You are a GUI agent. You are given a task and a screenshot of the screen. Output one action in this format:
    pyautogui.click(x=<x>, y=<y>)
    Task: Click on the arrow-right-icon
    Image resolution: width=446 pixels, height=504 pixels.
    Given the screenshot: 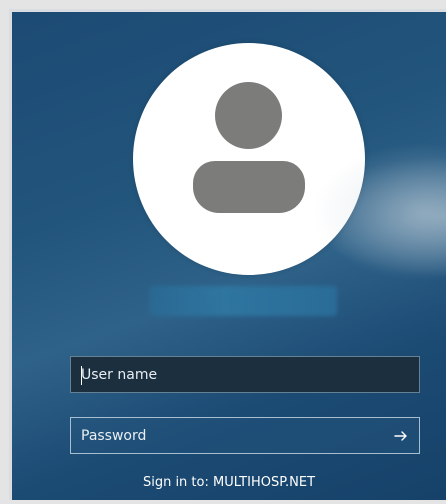 What is the action you would take?
    pyautogui.click(x=400, y=435)
    